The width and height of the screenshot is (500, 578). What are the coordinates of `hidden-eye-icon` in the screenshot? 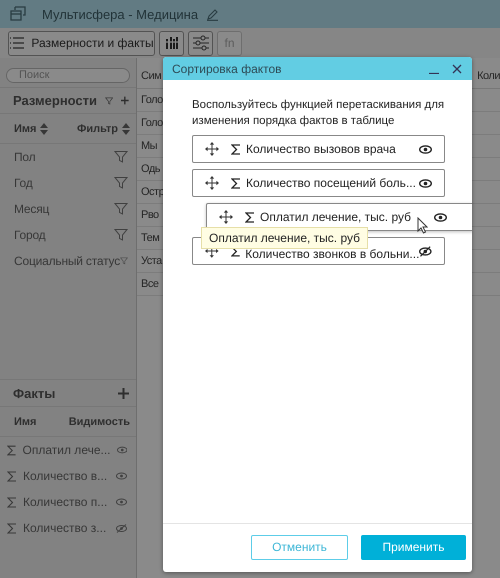 It's located at (425, 251).